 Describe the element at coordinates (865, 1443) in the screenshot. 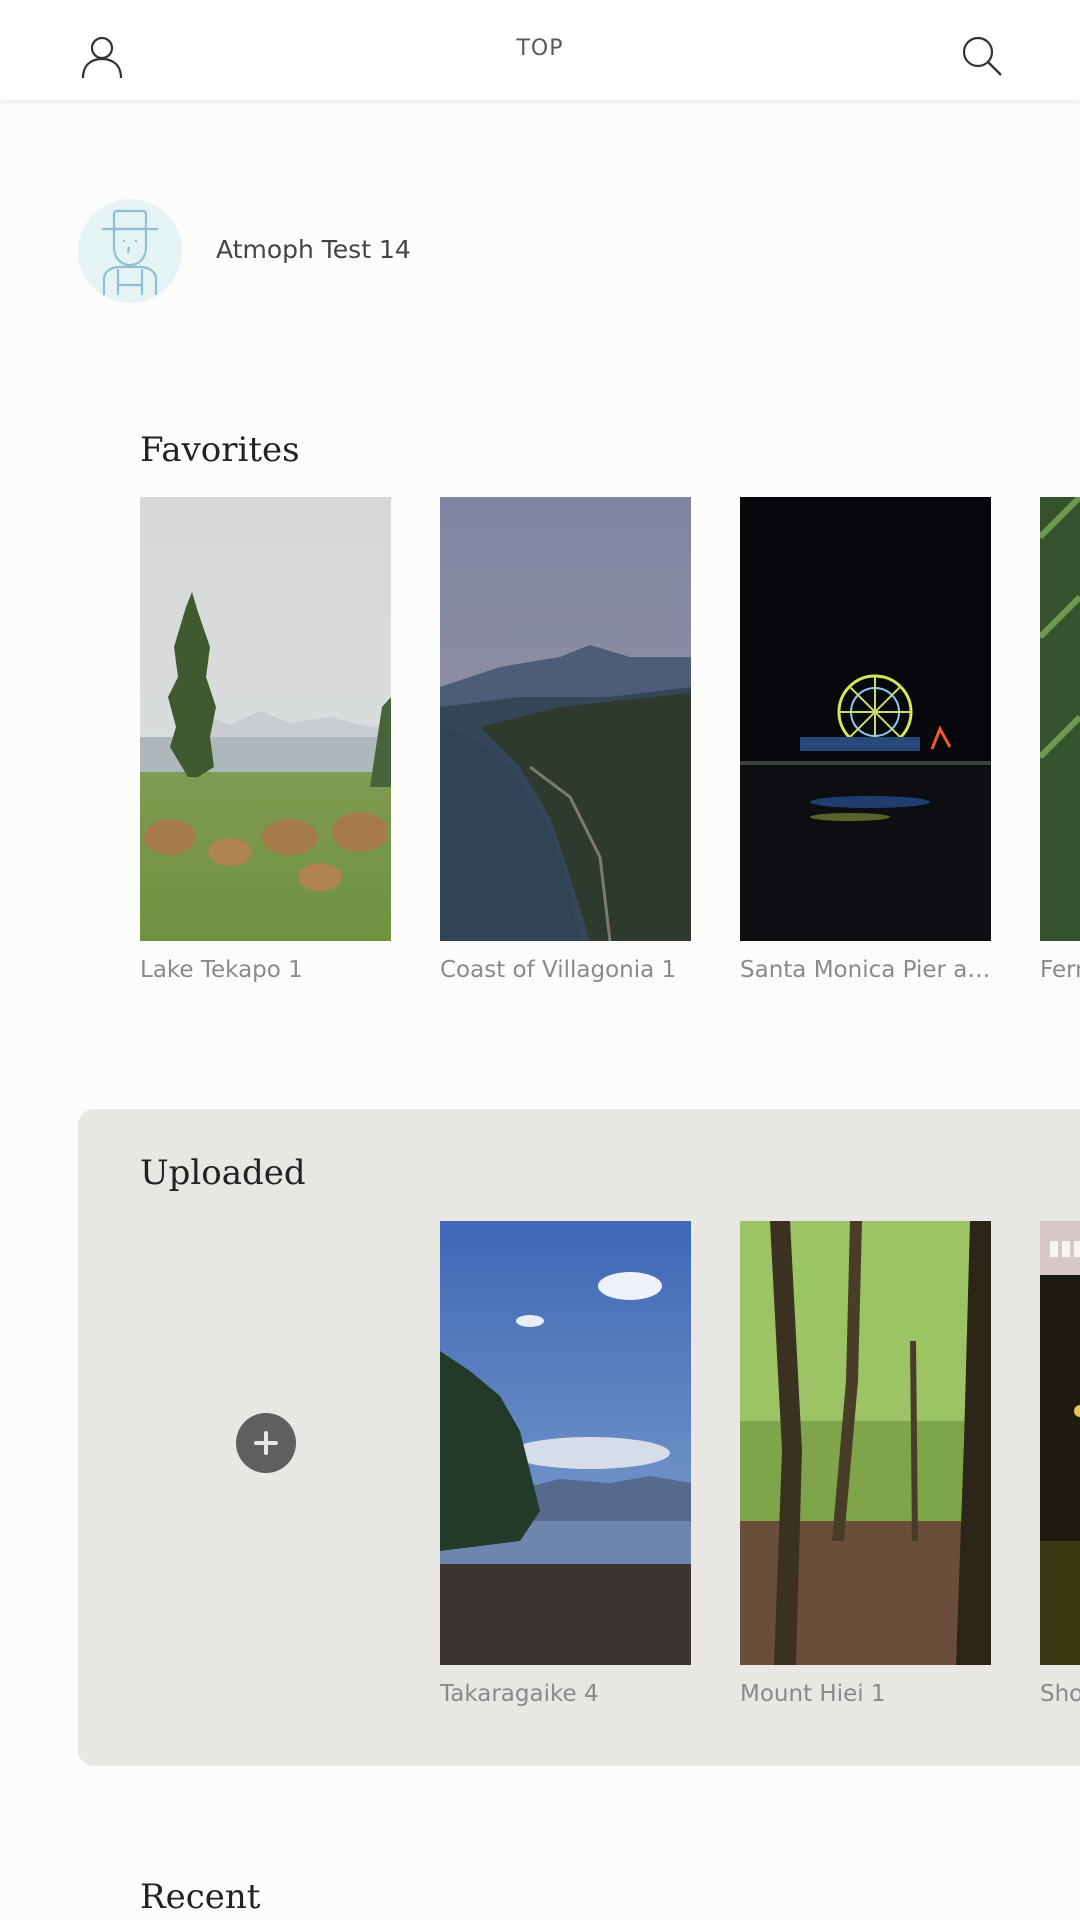

I see `mount-hiei-thumbnail` at that location.